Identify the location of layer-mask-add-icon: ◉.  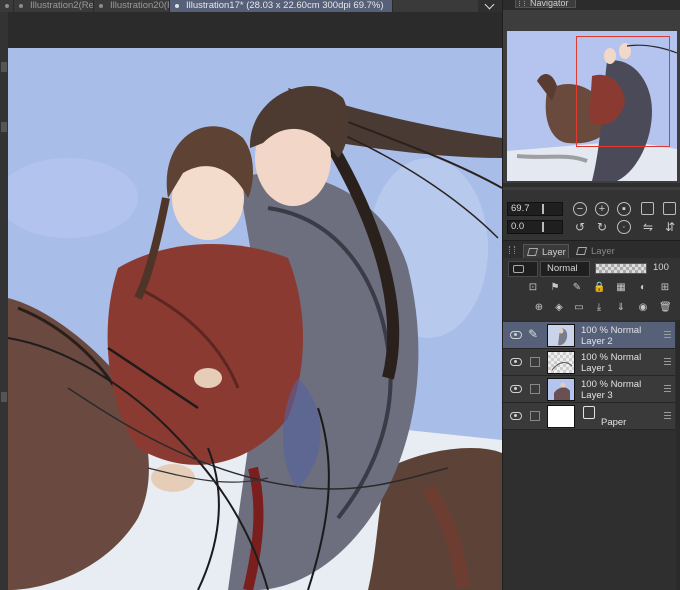
(643, 308).